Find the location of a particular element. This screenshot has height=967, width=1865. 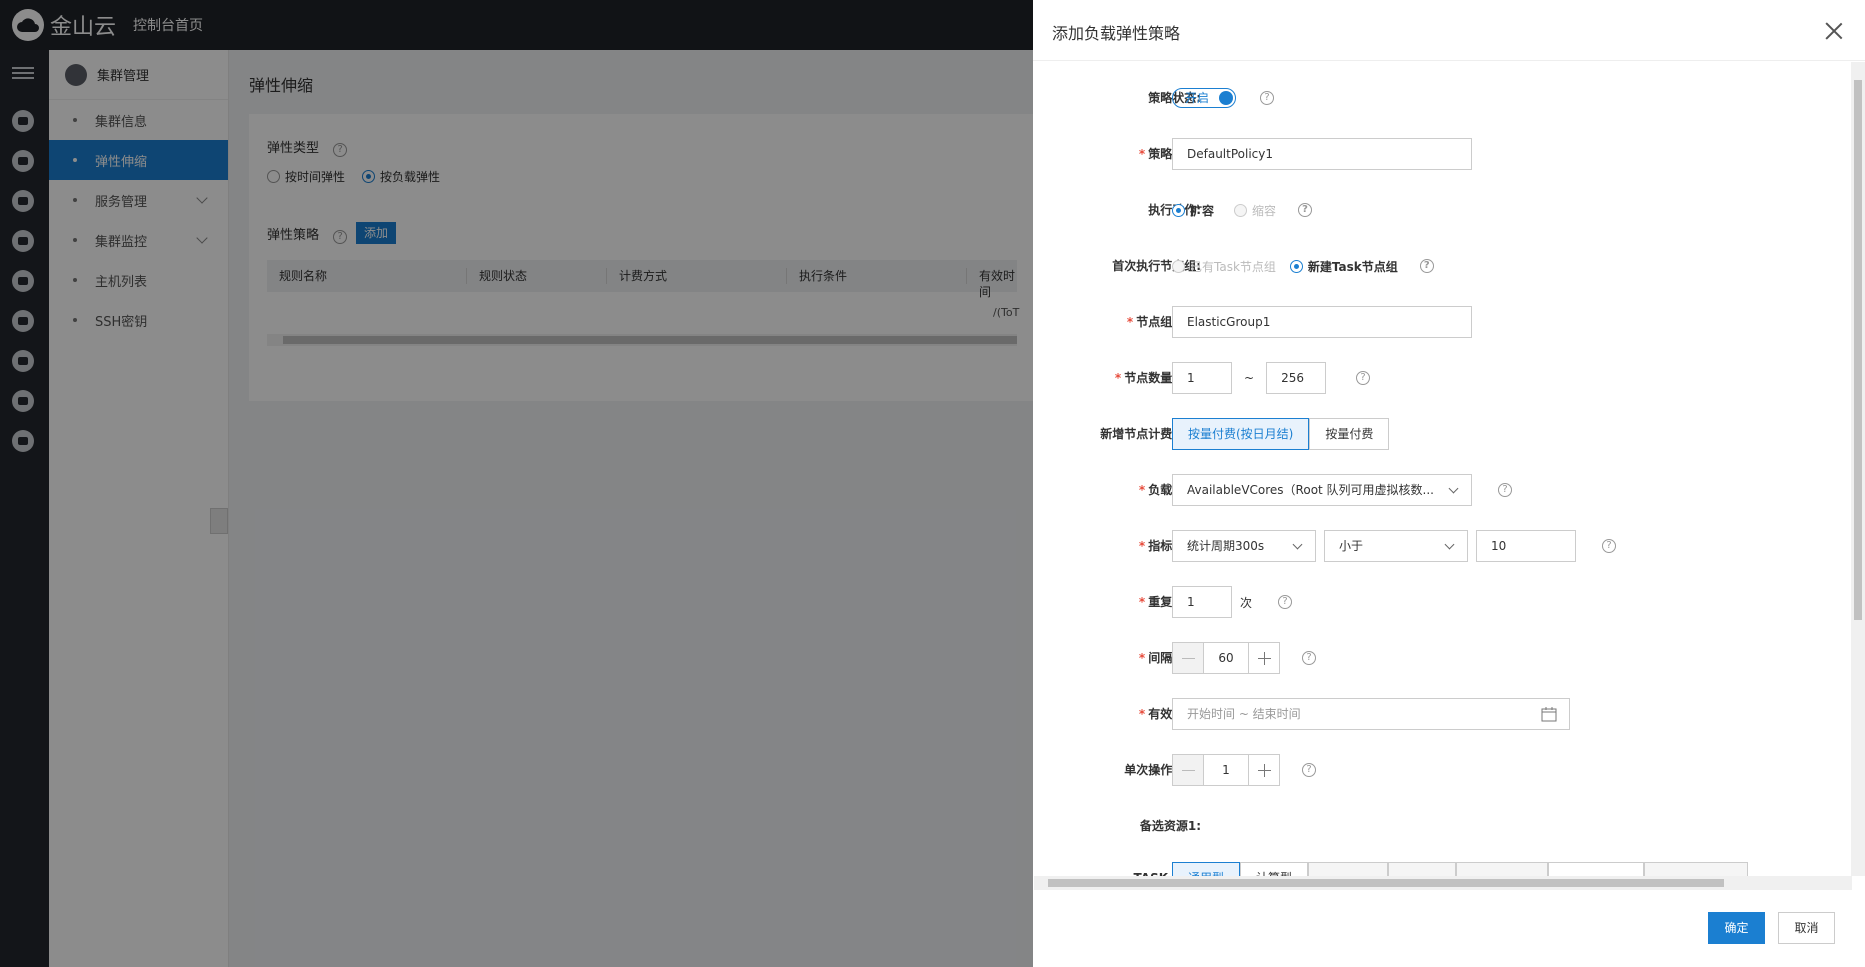

per-op-value: 1 is located at coordinates (1226, 770).